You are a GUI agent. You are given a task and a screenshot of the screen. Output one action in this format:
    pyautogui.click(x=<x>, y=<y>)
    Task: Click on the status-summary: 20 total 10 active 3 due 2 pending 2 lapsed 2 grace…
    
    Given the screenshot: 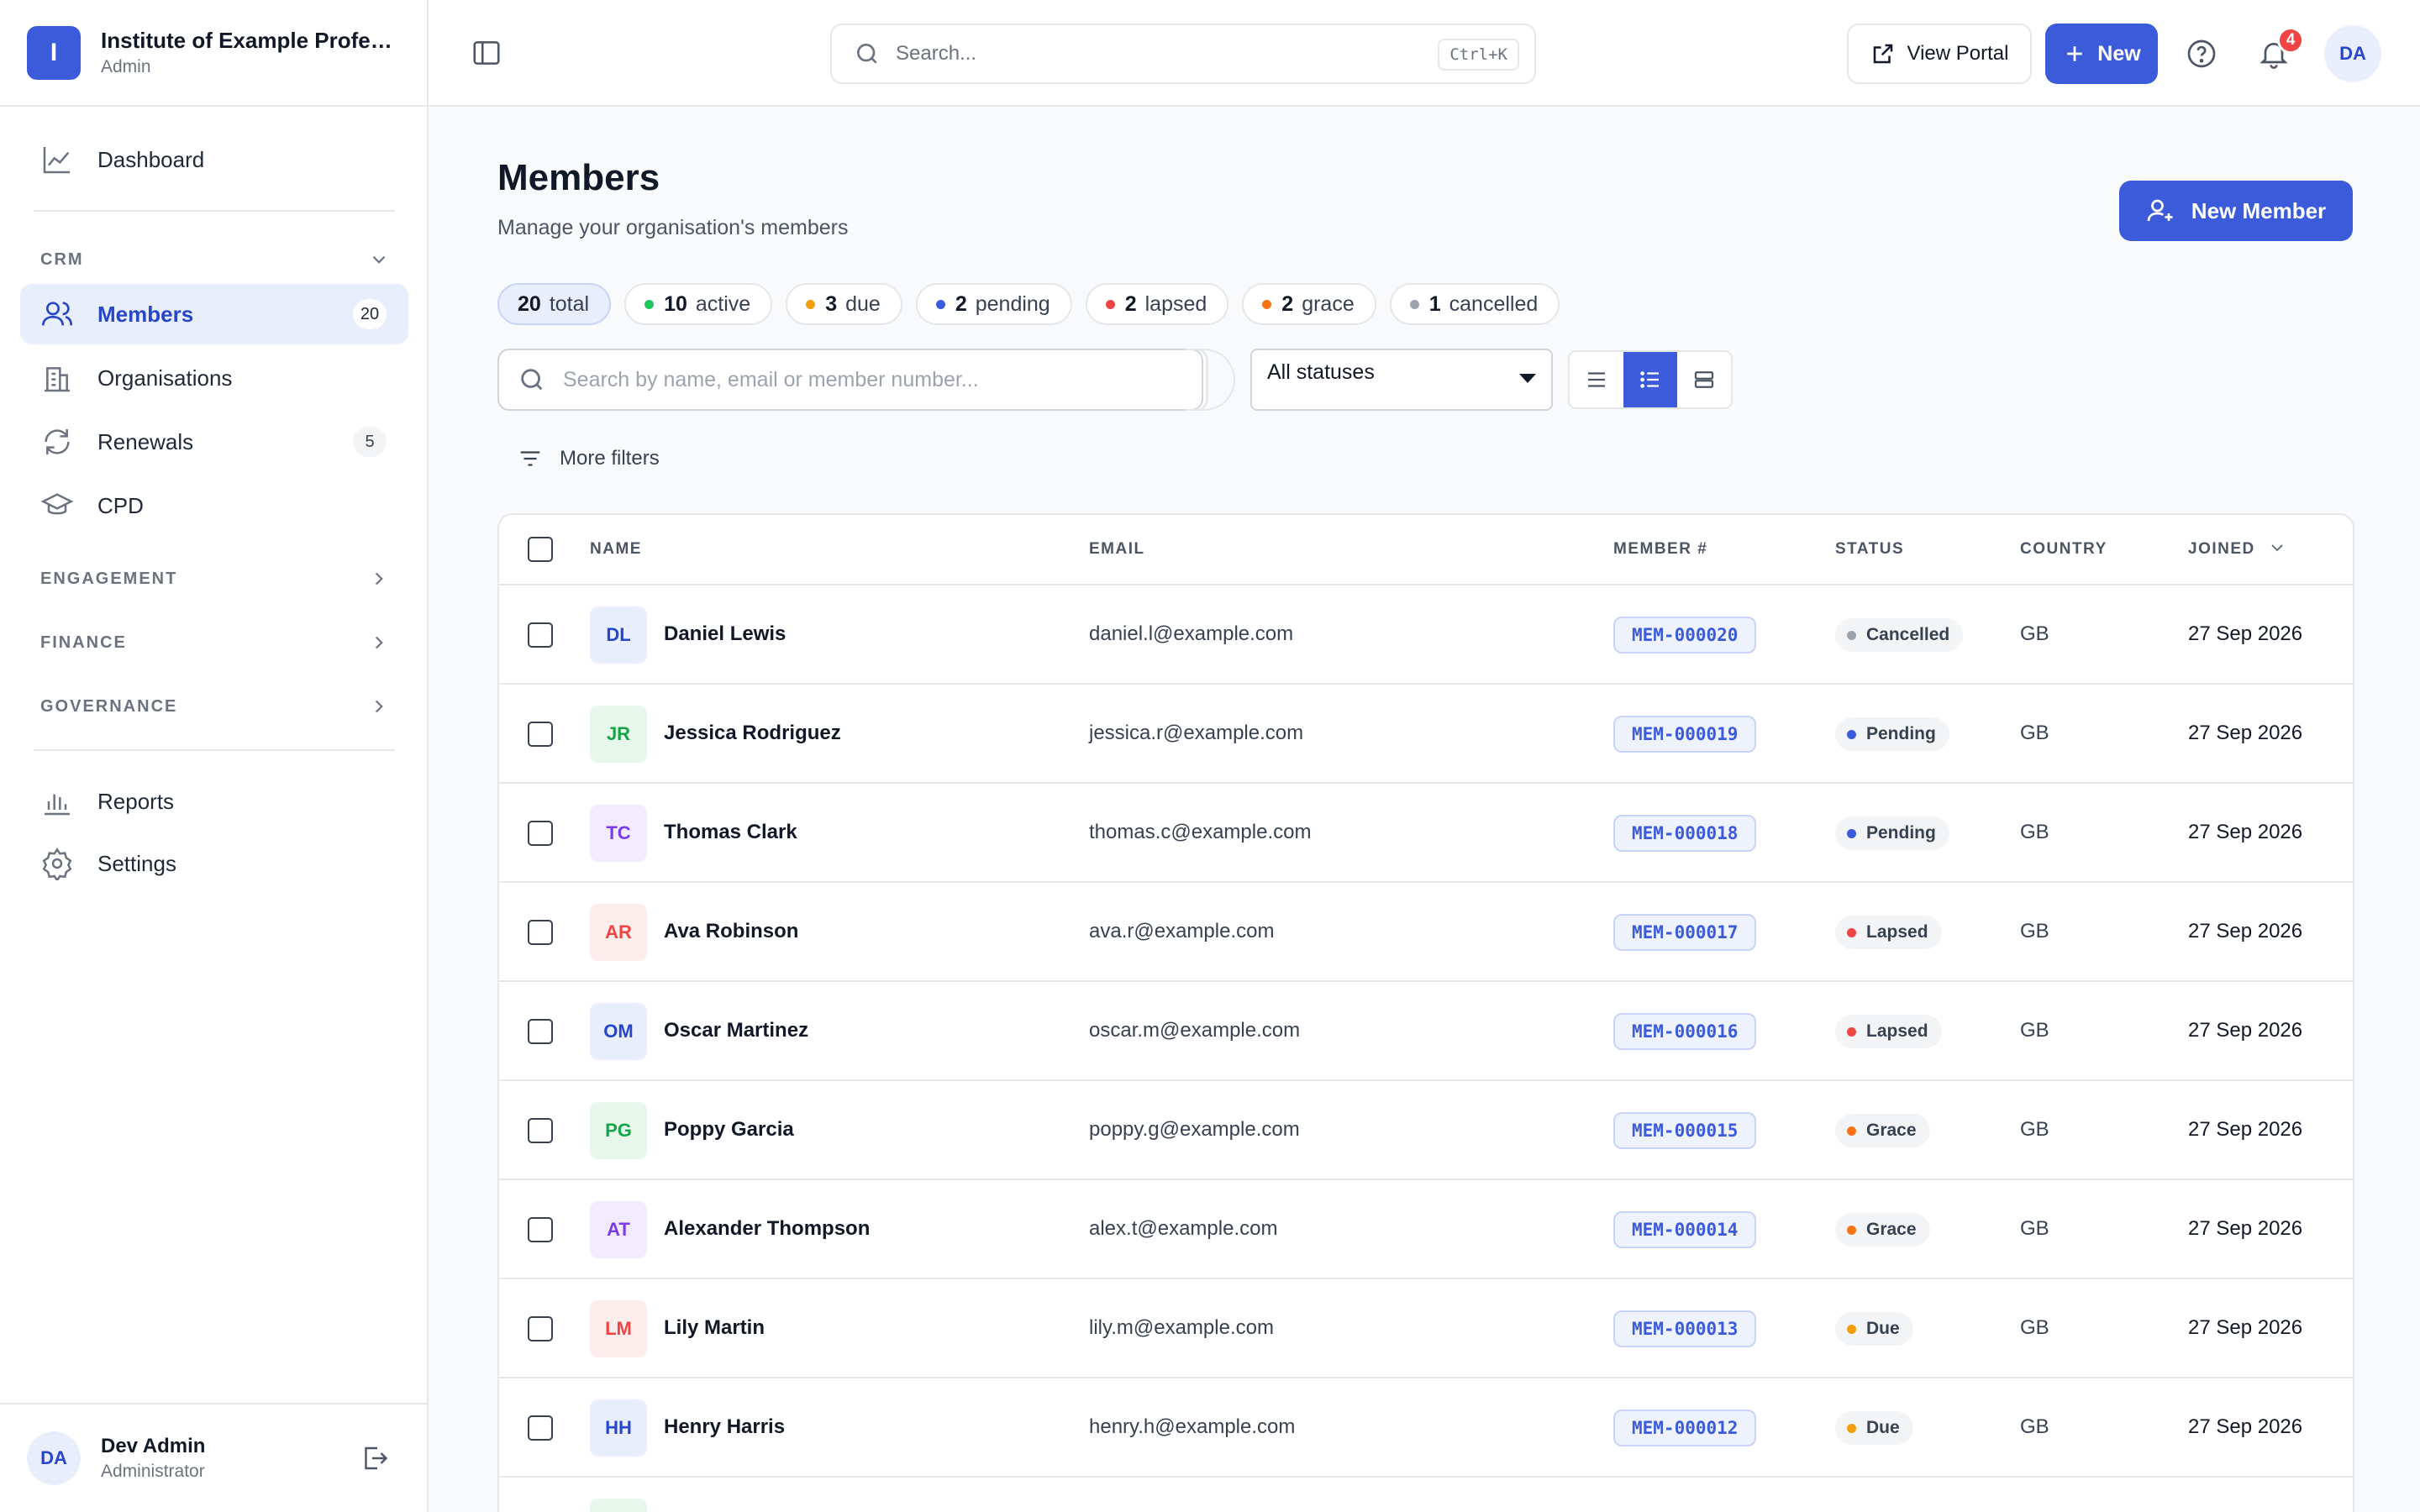 What is the action you would take?
    pyautogui.click(x=1028, y=304)
    